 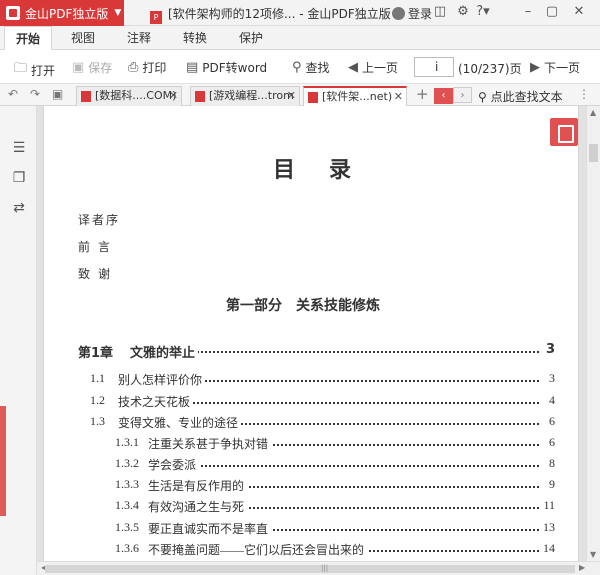 I want to click on toc-section-row: 1.3 变得文雅、专业的途径 6, so click(x=300, y=423).